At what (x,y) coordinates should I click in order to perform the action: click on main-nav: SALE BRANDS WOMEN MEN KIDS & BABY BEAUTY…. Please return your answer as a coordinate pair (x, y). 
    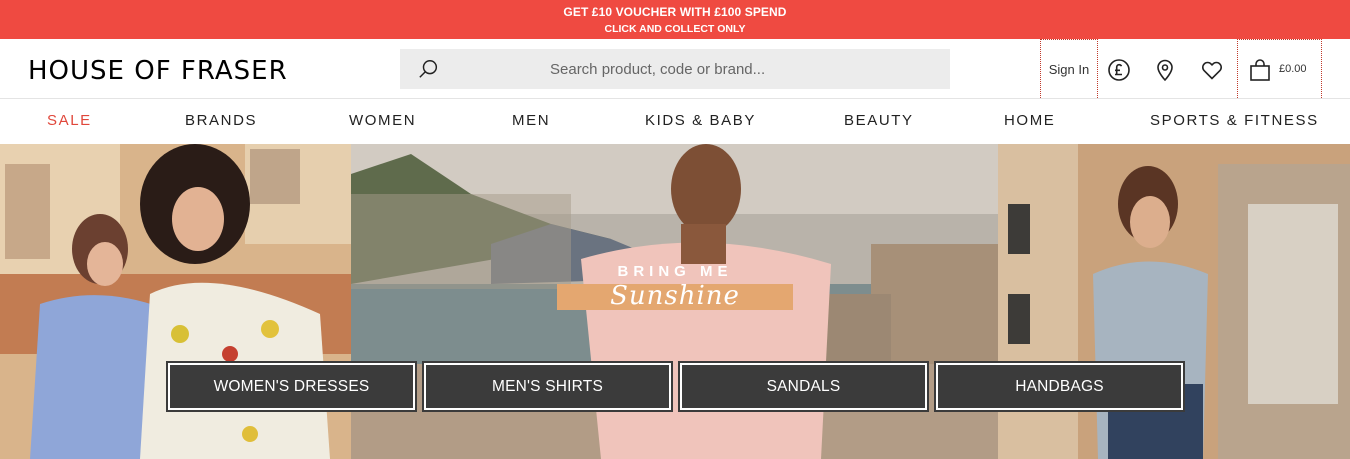
    Looking at the image, I should click on (675, 121).